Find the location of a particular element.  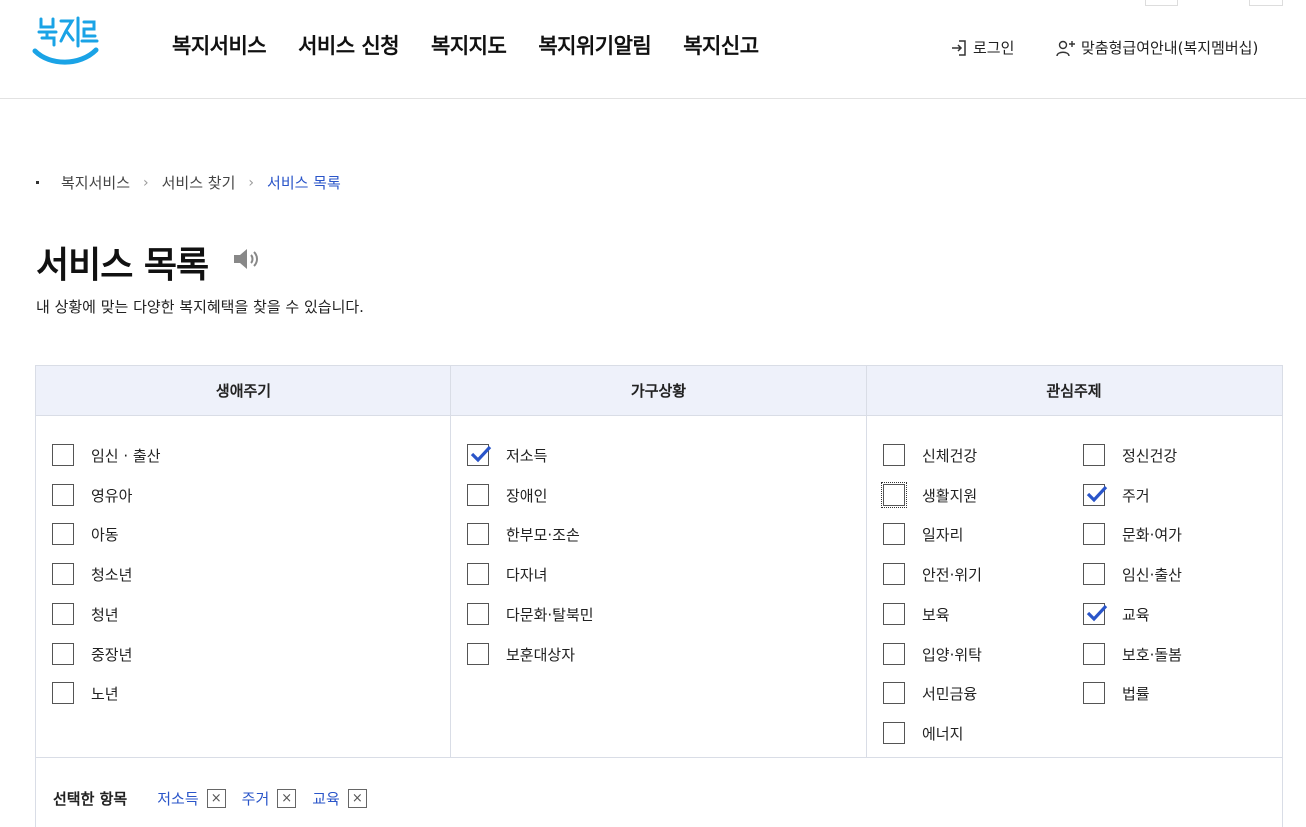

logo-mark-icon is located at coordinates (65, 40).